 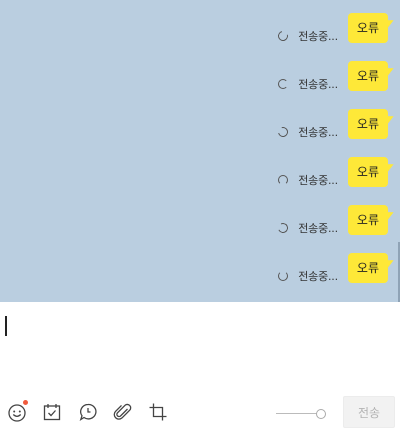 What do you see at coordinates (200, 412) in the screenshot?
I see `input-toolbar: 전송` at bounding box center [200, 412].